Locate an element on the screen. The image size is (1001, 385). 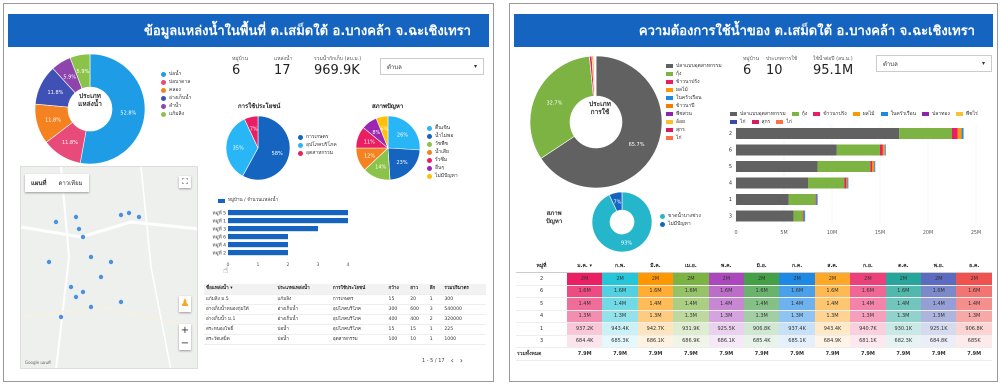
map-tab: แผนที่ is located at coordinates (38, 183).